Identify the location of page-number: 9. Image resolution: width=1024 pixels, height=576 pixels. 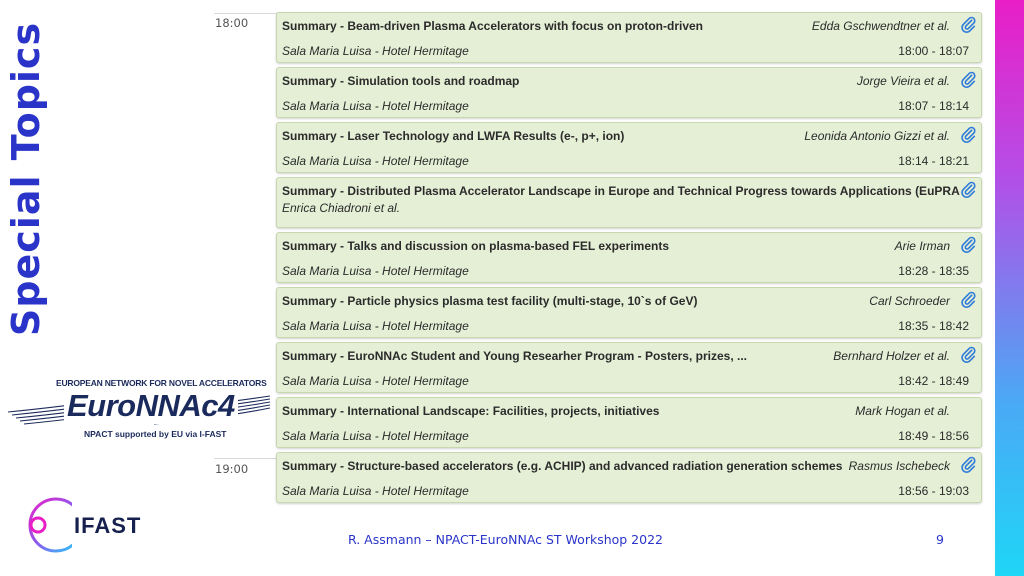
(940, 539).